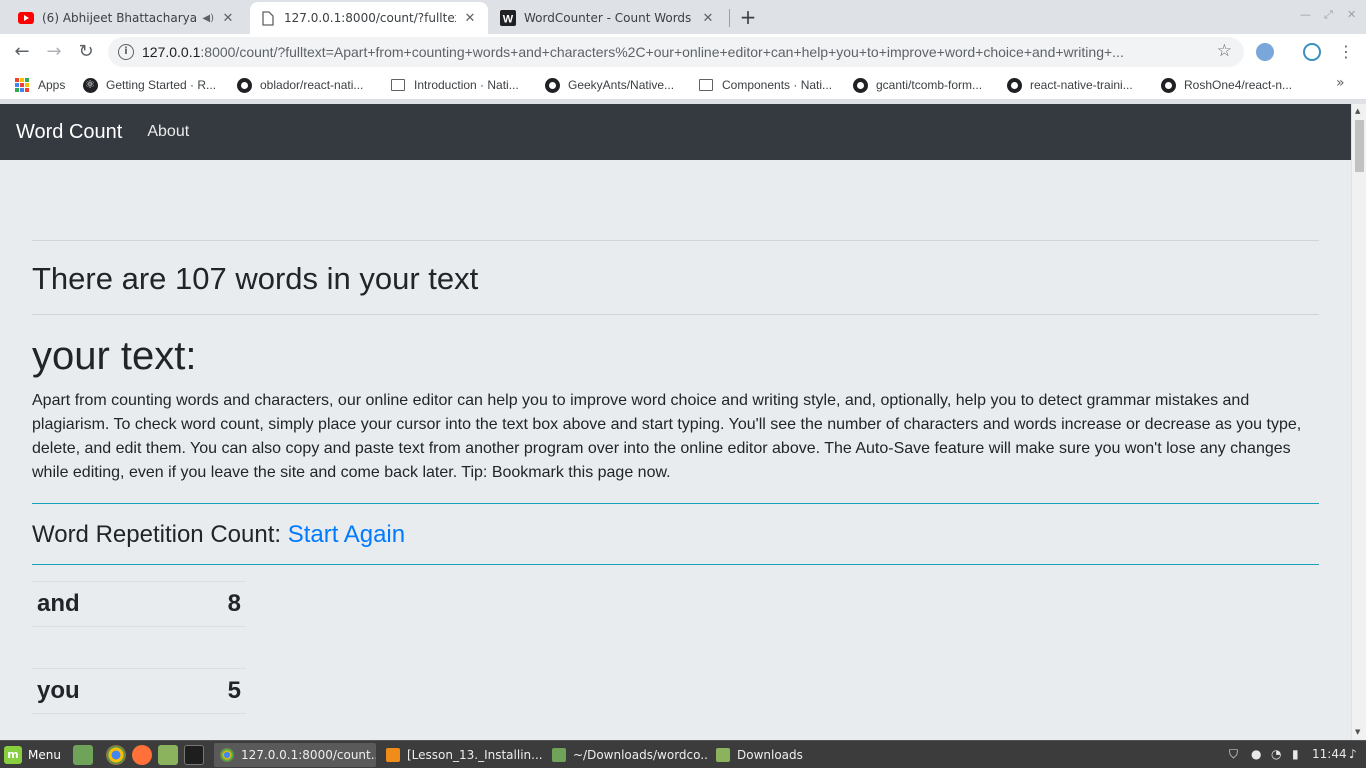 This screenshot has height=768, width=1366. What do you see at coordinates (58, 603) in the screenshot?
I see `repetition-word: and` at bounding box center [58, 603].